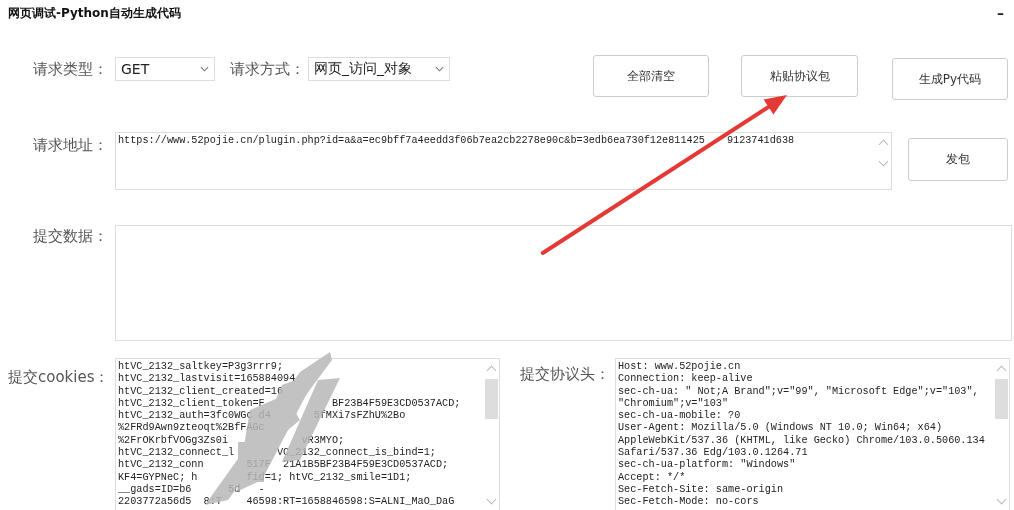 This screenshot has width=1014, height=510. I want to click on action-button: 粘贴协议包, so click(799, 76).